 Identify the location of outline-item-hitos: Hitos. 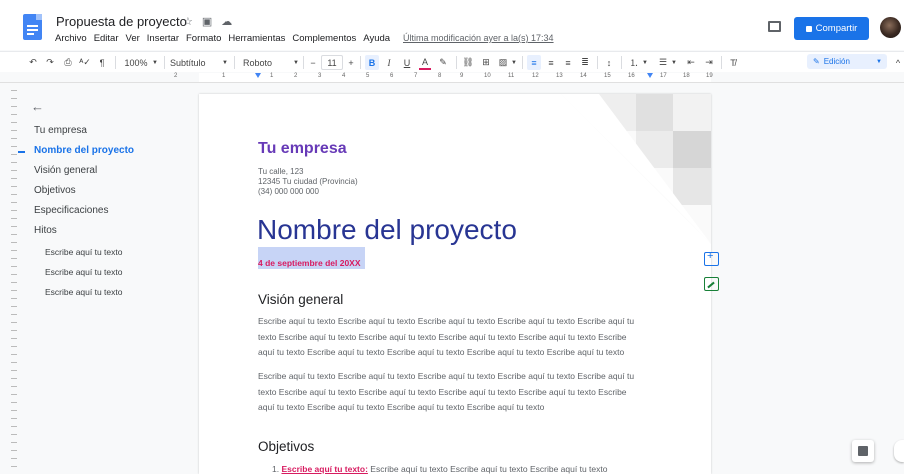
(45, 230).